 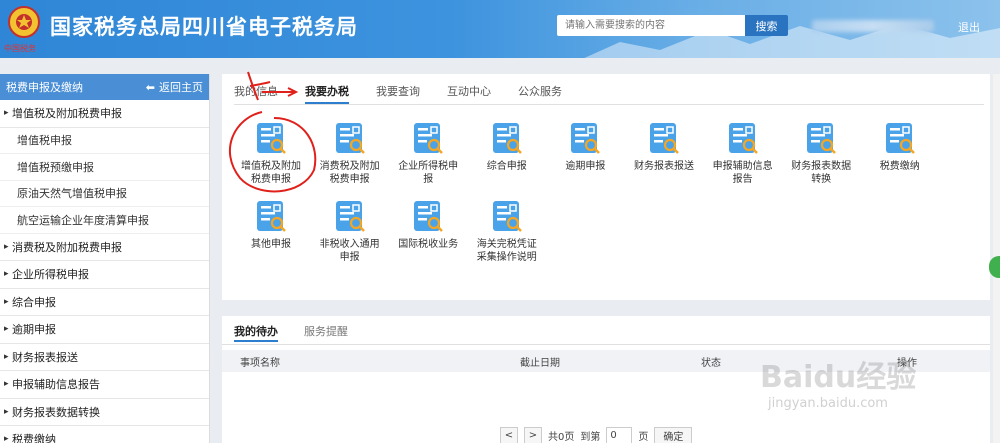 I want to click on tab-1: 我要办税, so click(x=327, y=93).